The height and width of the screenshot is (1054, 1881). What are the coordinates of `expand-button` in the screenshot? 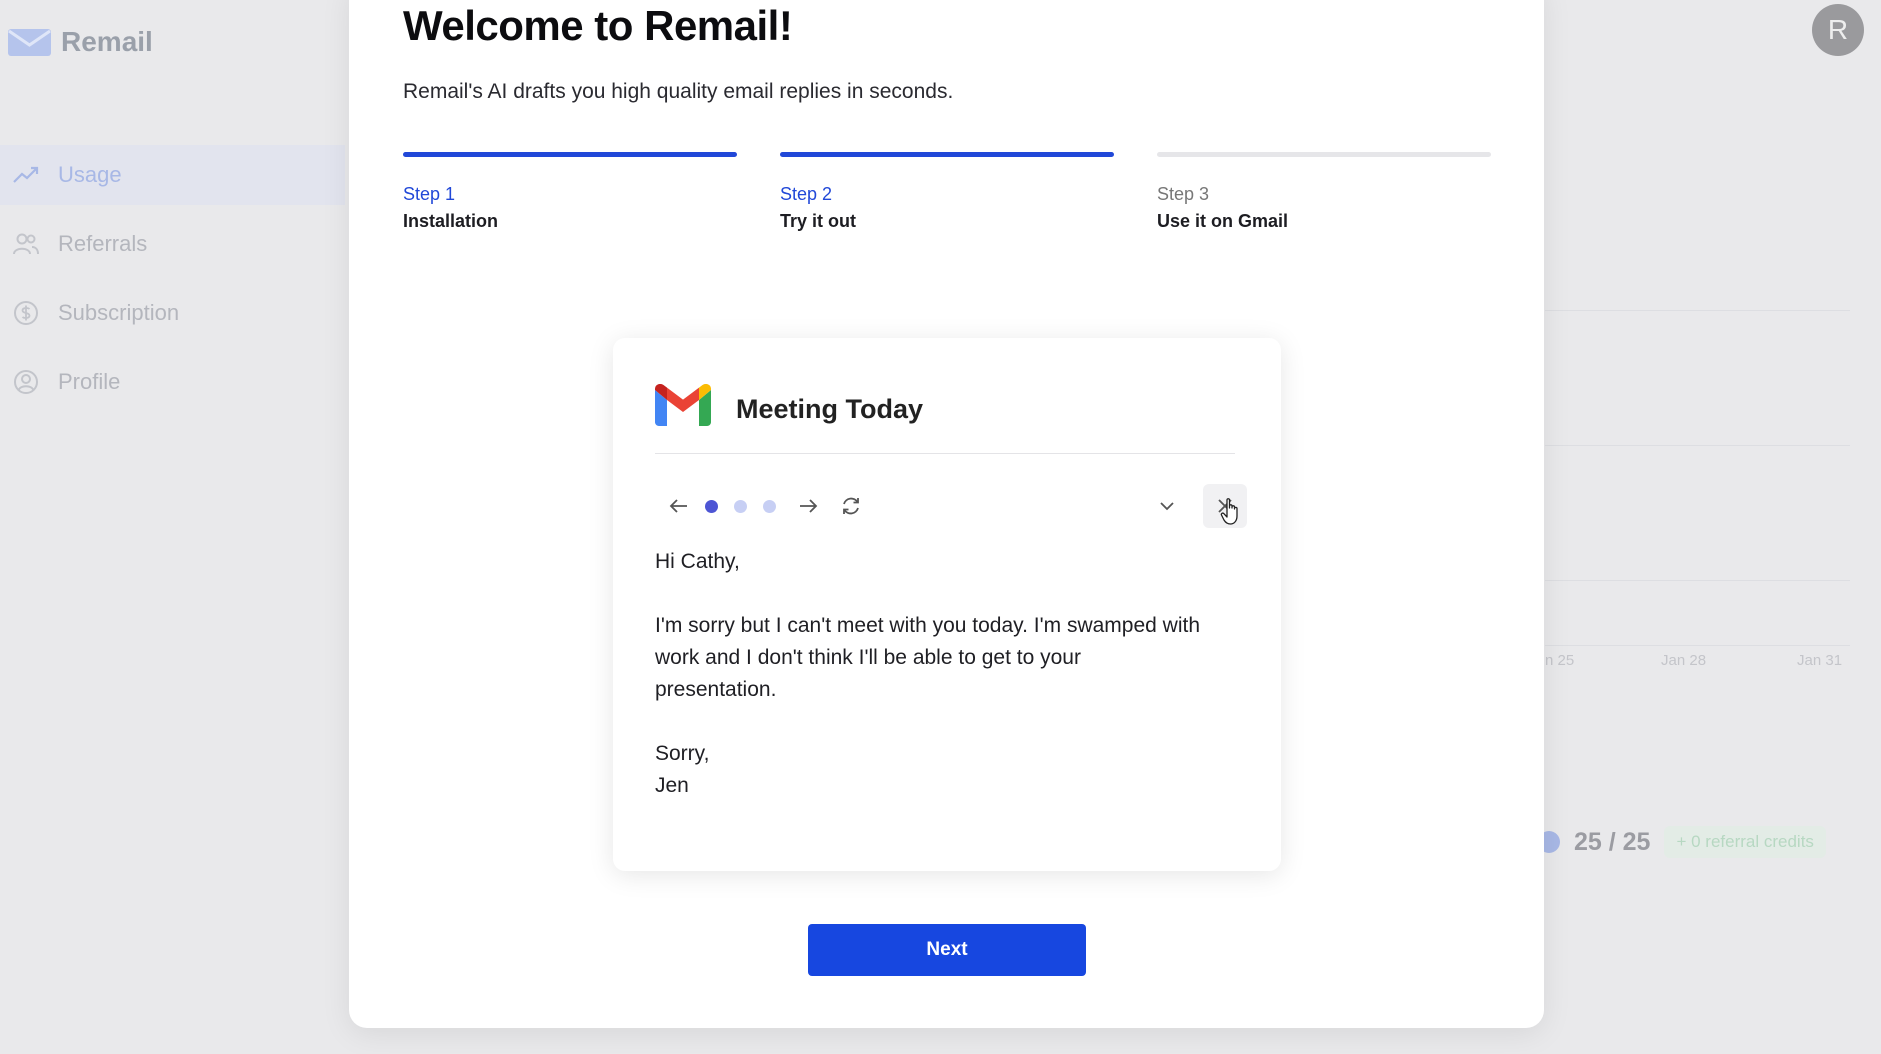 It's located at (1167, 506).